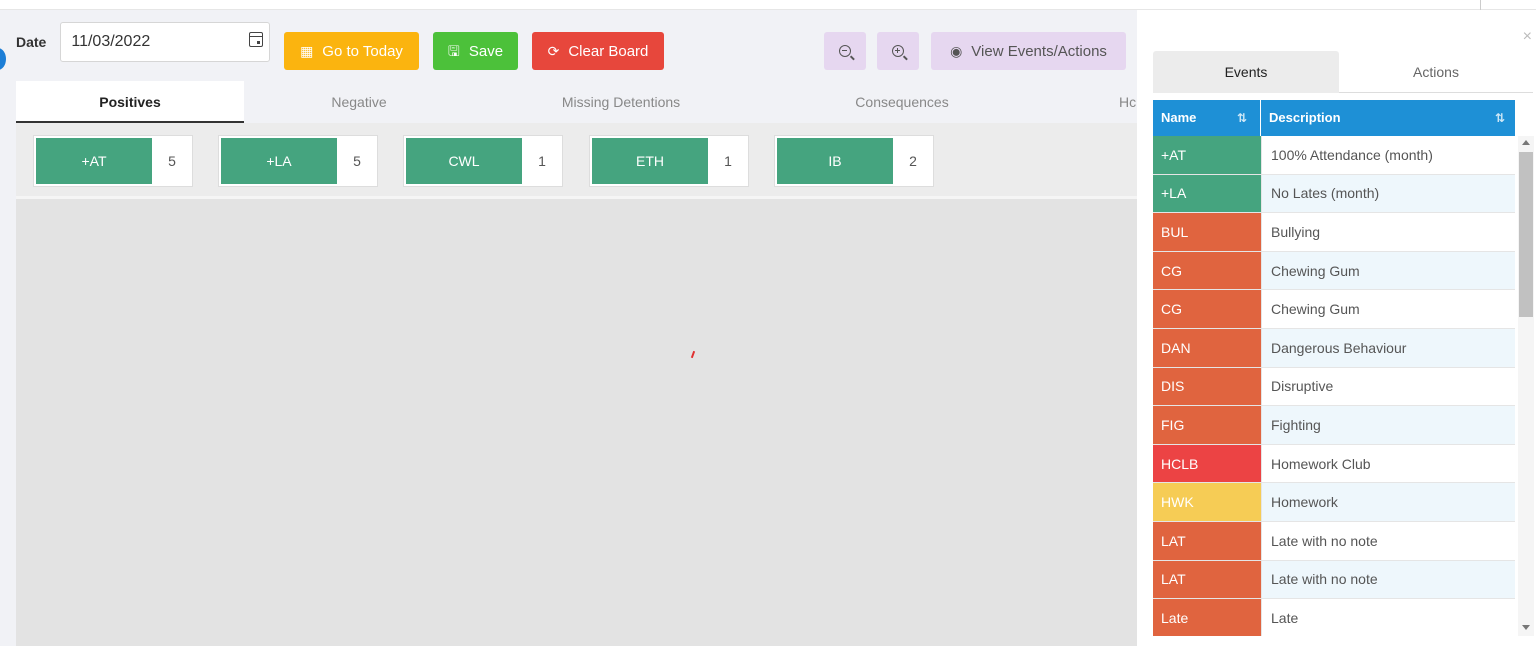 The height and width of the screenshot is (646, 1536). Describe the element at coordinates (279, 161) in the screenshot. I see `event-code: +LA` at that location.